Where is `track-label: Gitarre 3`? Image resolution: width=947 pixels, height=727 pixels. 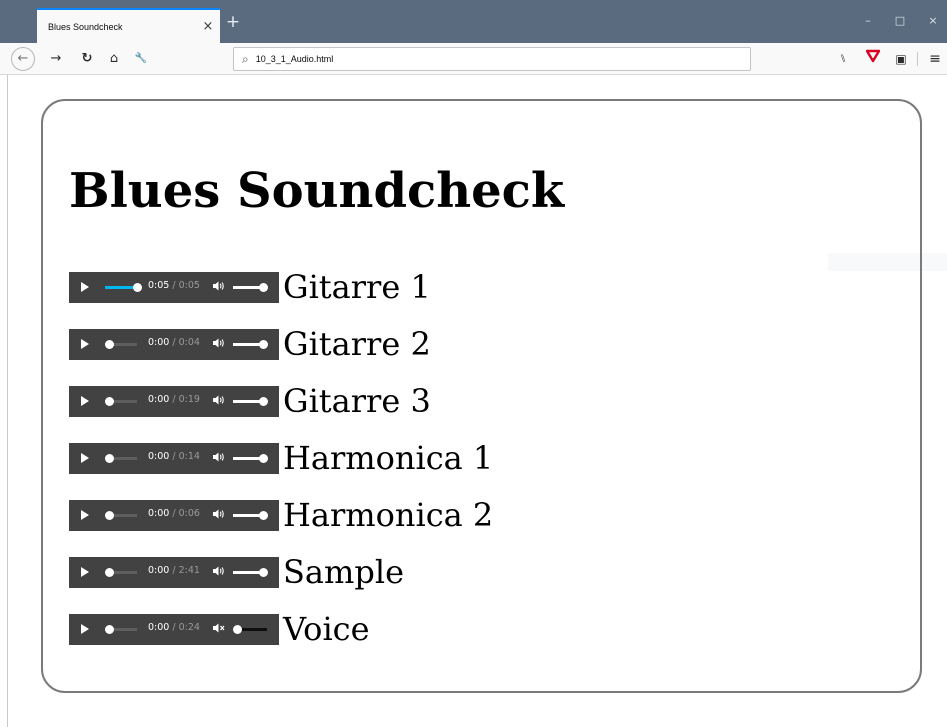
track-label: Gitarre 3 is located at coordinates (357, 401).